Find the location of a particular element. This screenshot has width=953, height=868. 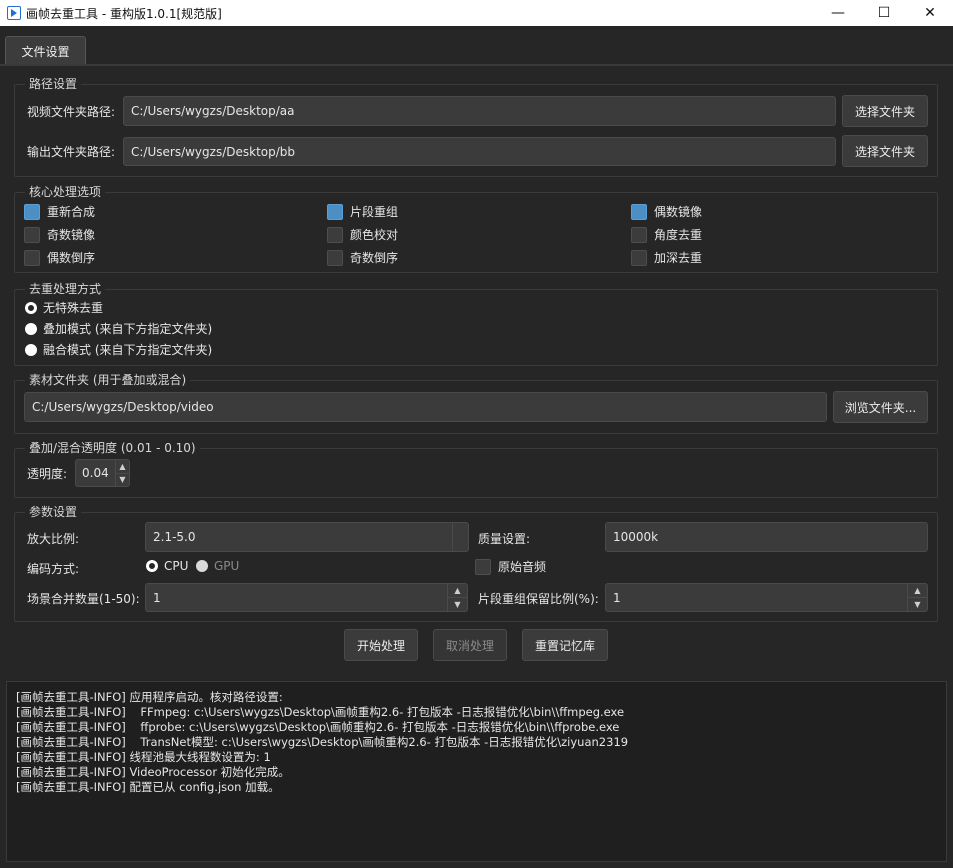

zoom-ratio-input: 2.1-5.0 is located at coordinates (307, 537).